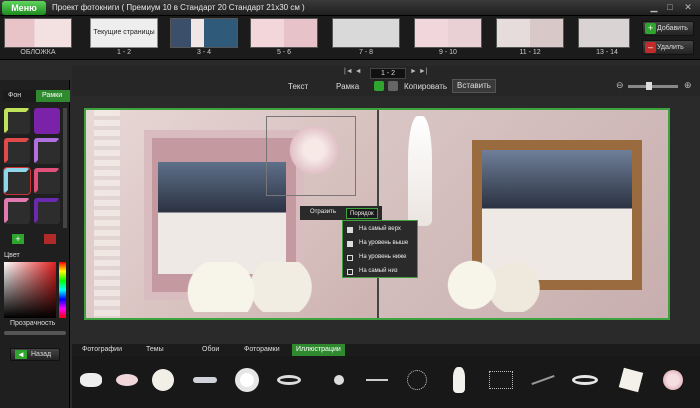 The height and width of the screenshot is (408, 700). What do you see at coordinates (298, 86) in the screenshot?
I see `text-button: Текст` at bounding box center [298, 86].